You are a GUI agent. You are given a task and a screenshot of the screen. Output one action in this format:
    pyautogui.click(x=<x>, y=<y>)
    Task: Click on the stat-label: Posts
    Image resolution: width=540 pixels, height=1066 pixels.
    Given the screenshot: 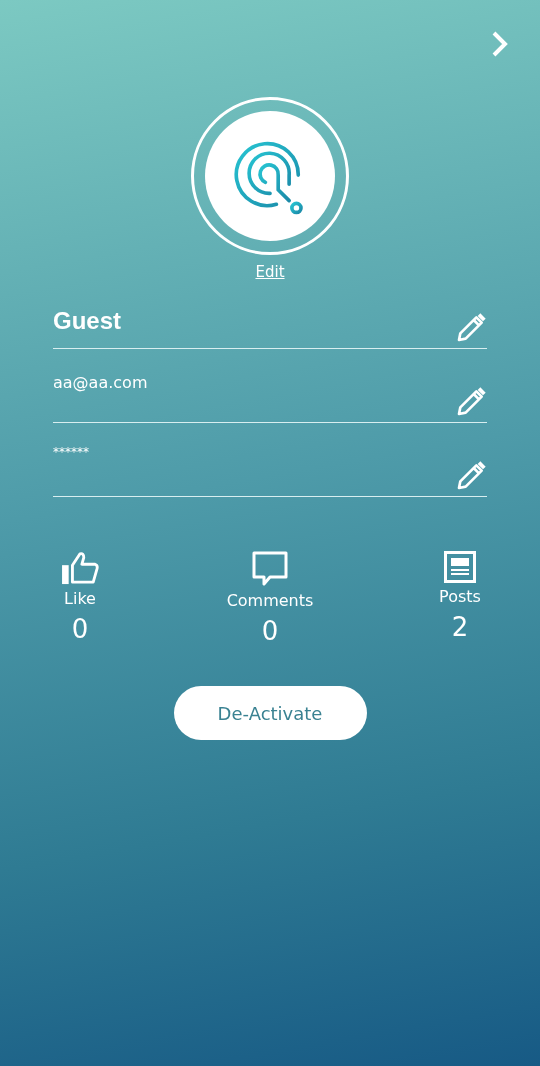 What is the action you would take?
    pyautogui.click(x=460, y=596)
    